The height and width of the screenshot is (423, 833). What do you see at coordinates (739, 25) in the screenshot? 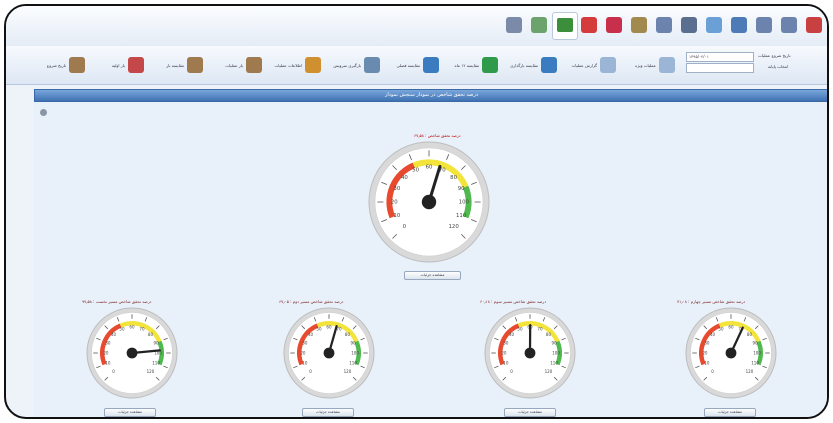
I see `users-icon` at bounding box center [739, 25].